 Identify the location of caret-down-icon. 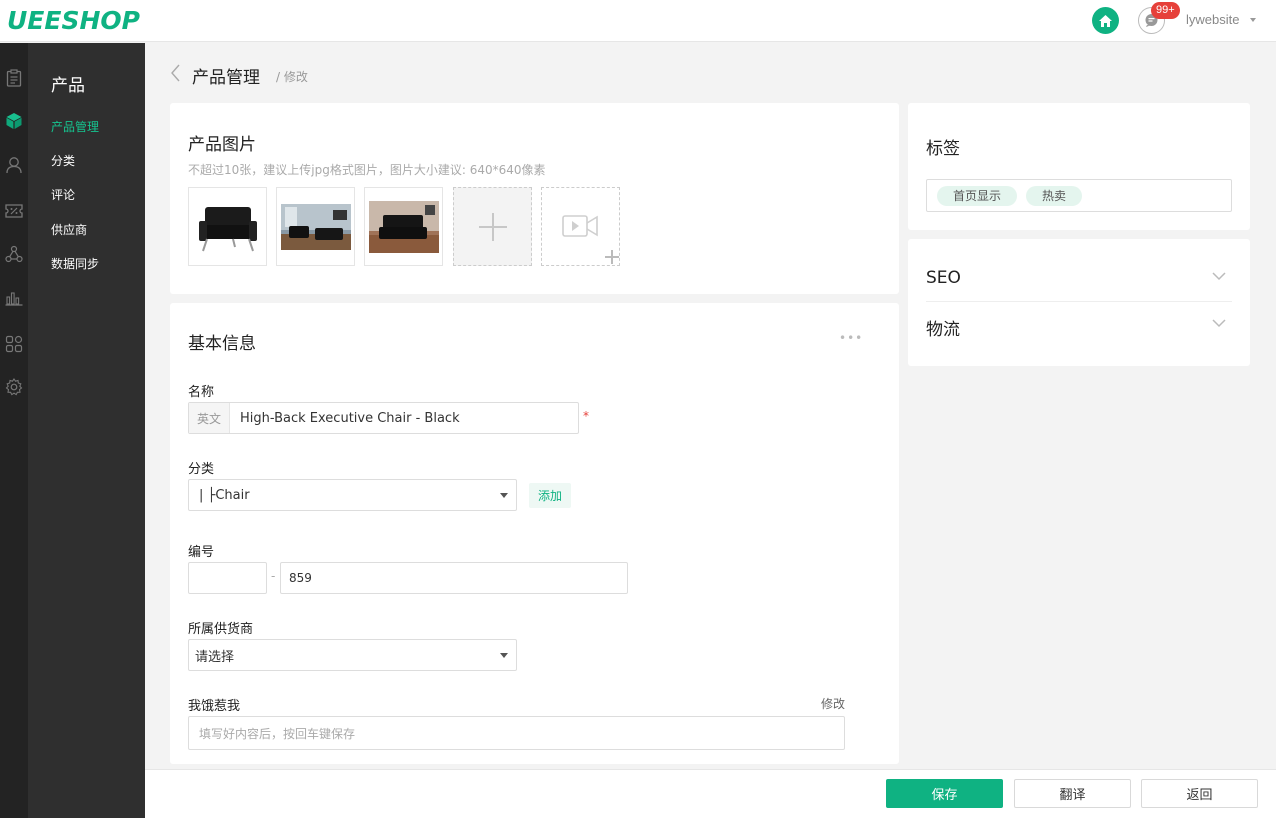
(1253, 20).